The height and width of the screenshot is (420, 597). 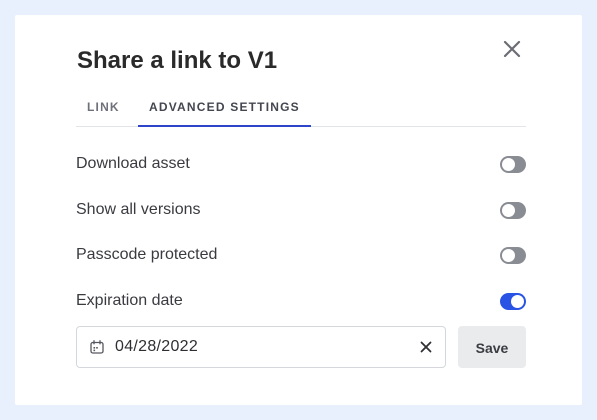 I want to click on tab-bar: LINK ADVANCED SETTINGS, so click(x=301, y=113).